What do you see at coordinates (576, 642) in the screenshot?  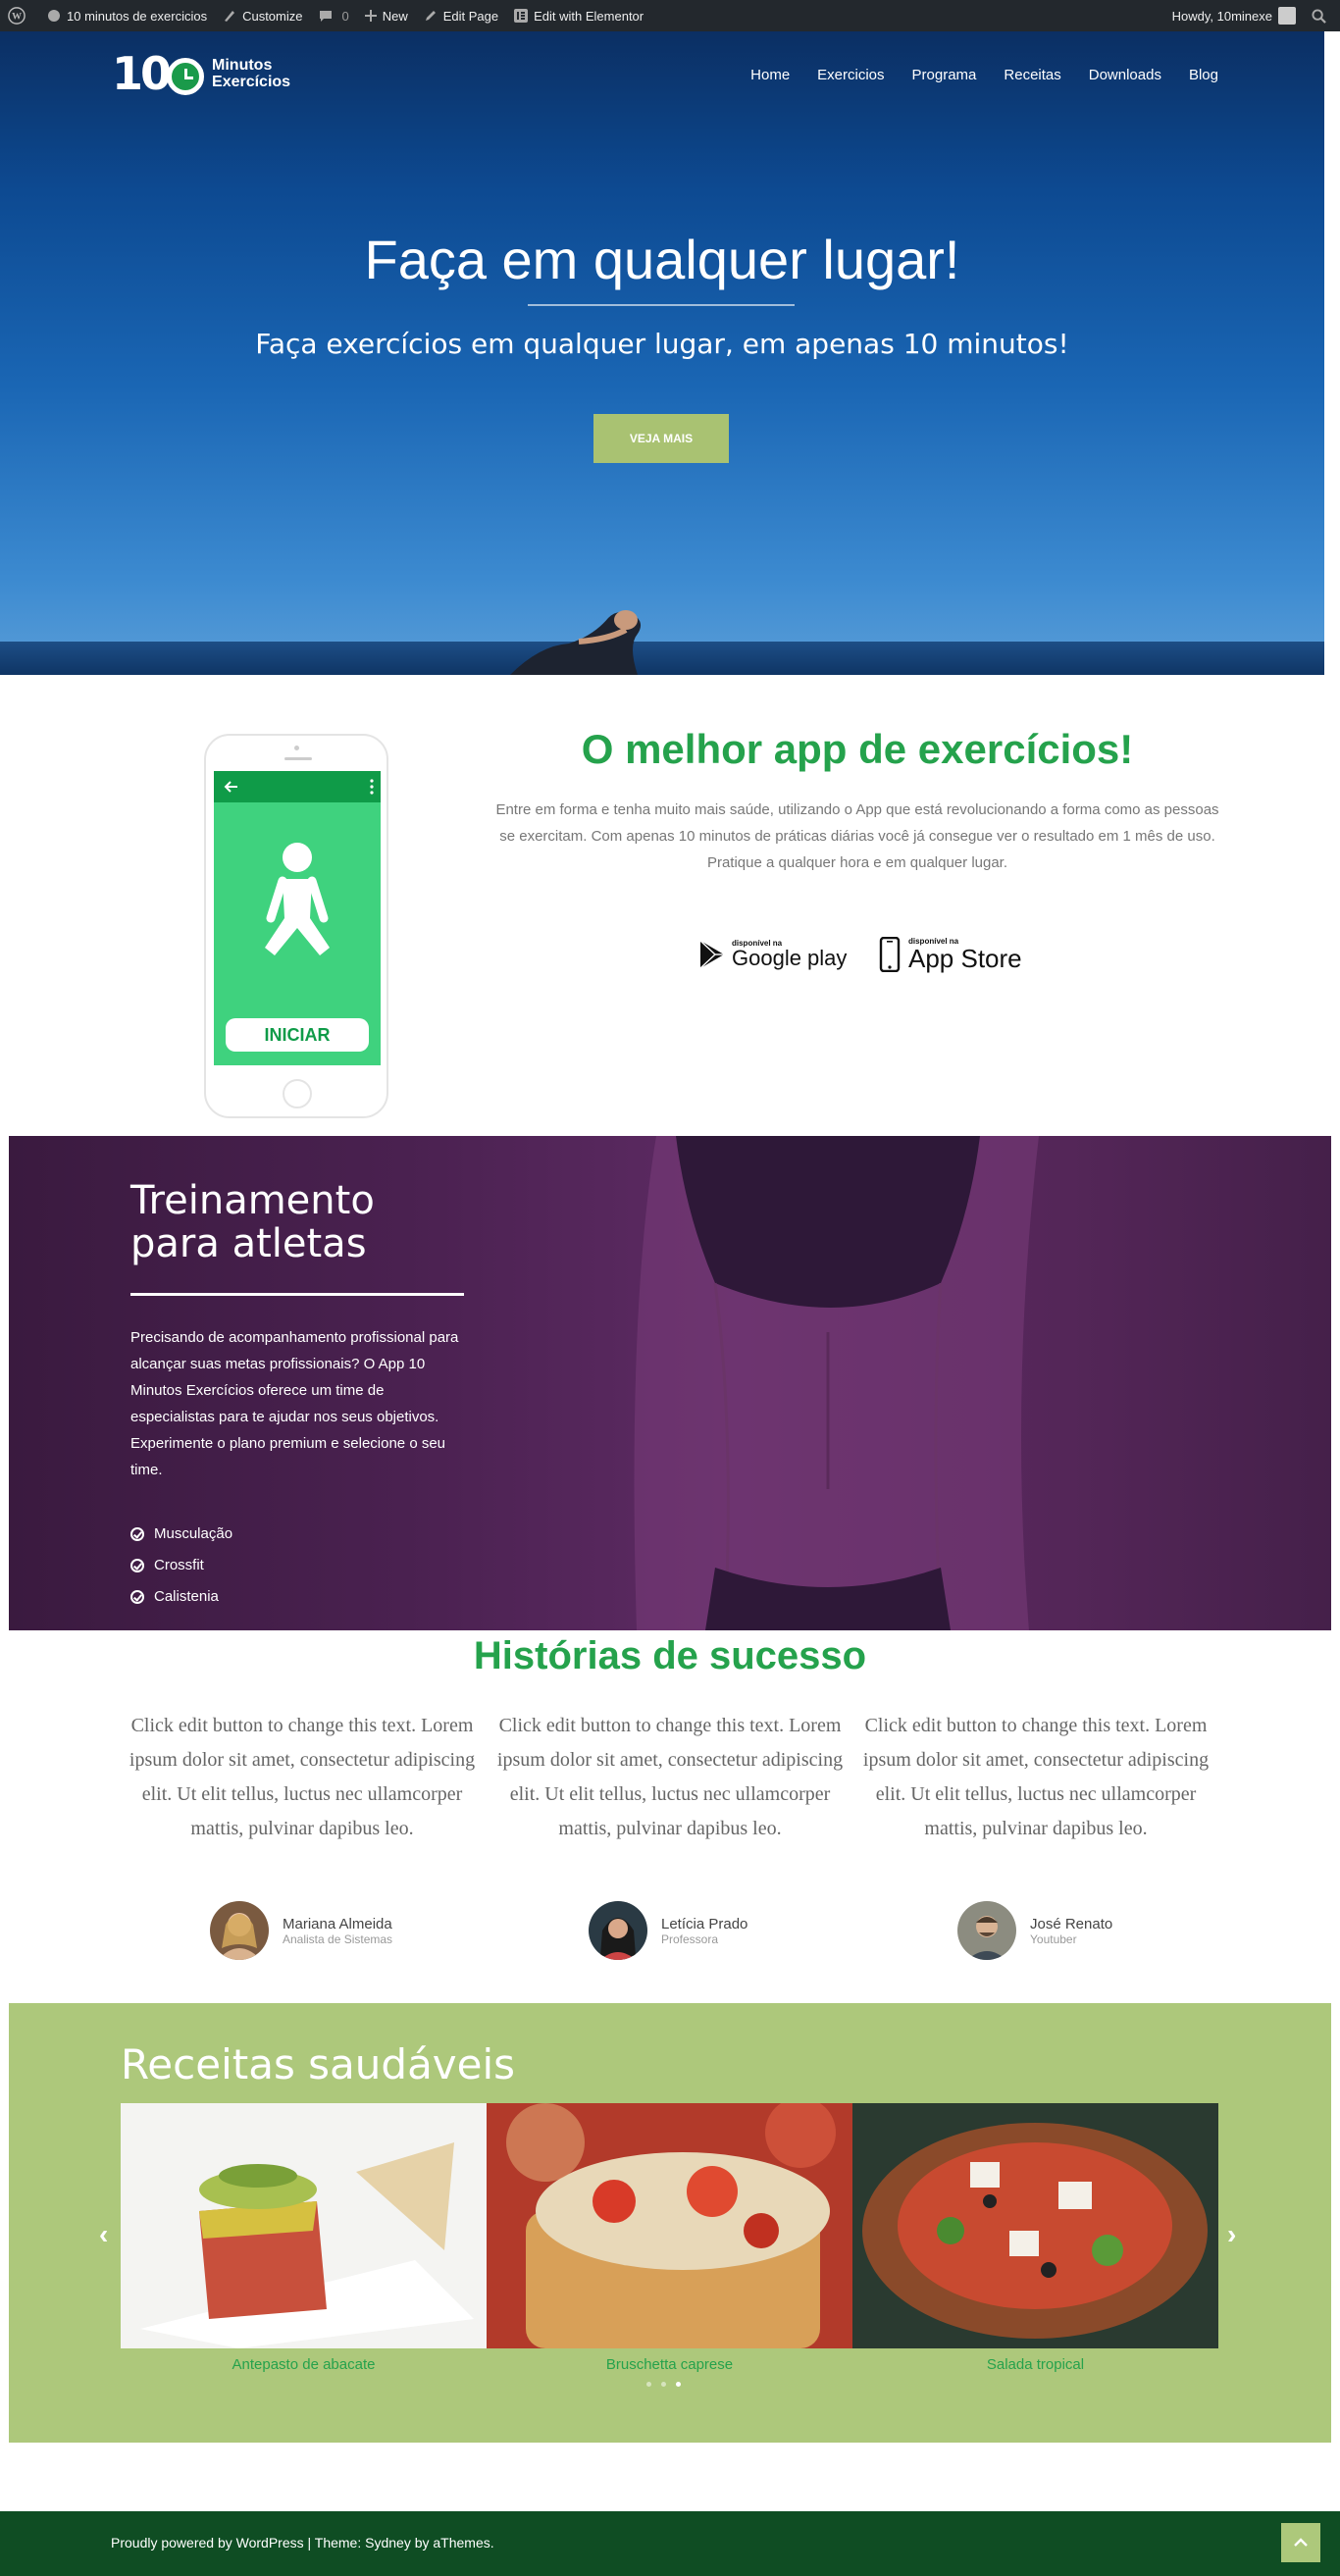 I see `hero-person-image` at bounding box center [576, 642].